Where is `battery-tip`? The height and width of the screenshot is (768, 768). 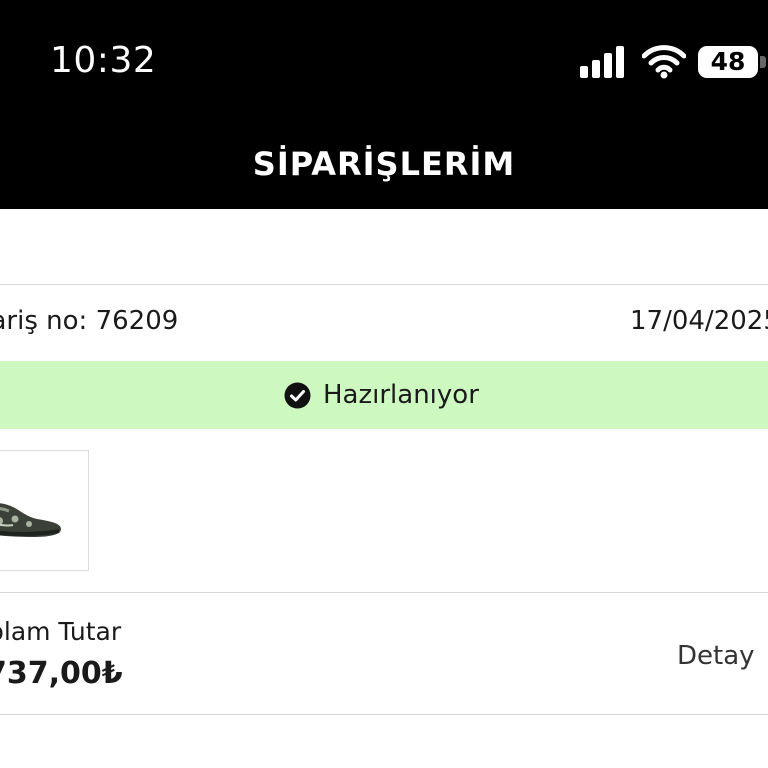 battery-tip is located at coordinates (763, 62).